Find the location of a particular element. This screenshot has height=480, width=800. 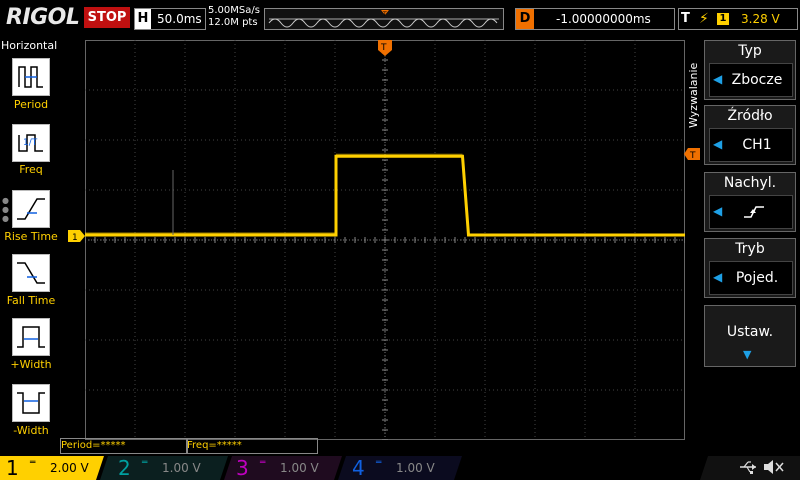

delay-box: D -1.00000000ms is located at coordinates (595, 19).